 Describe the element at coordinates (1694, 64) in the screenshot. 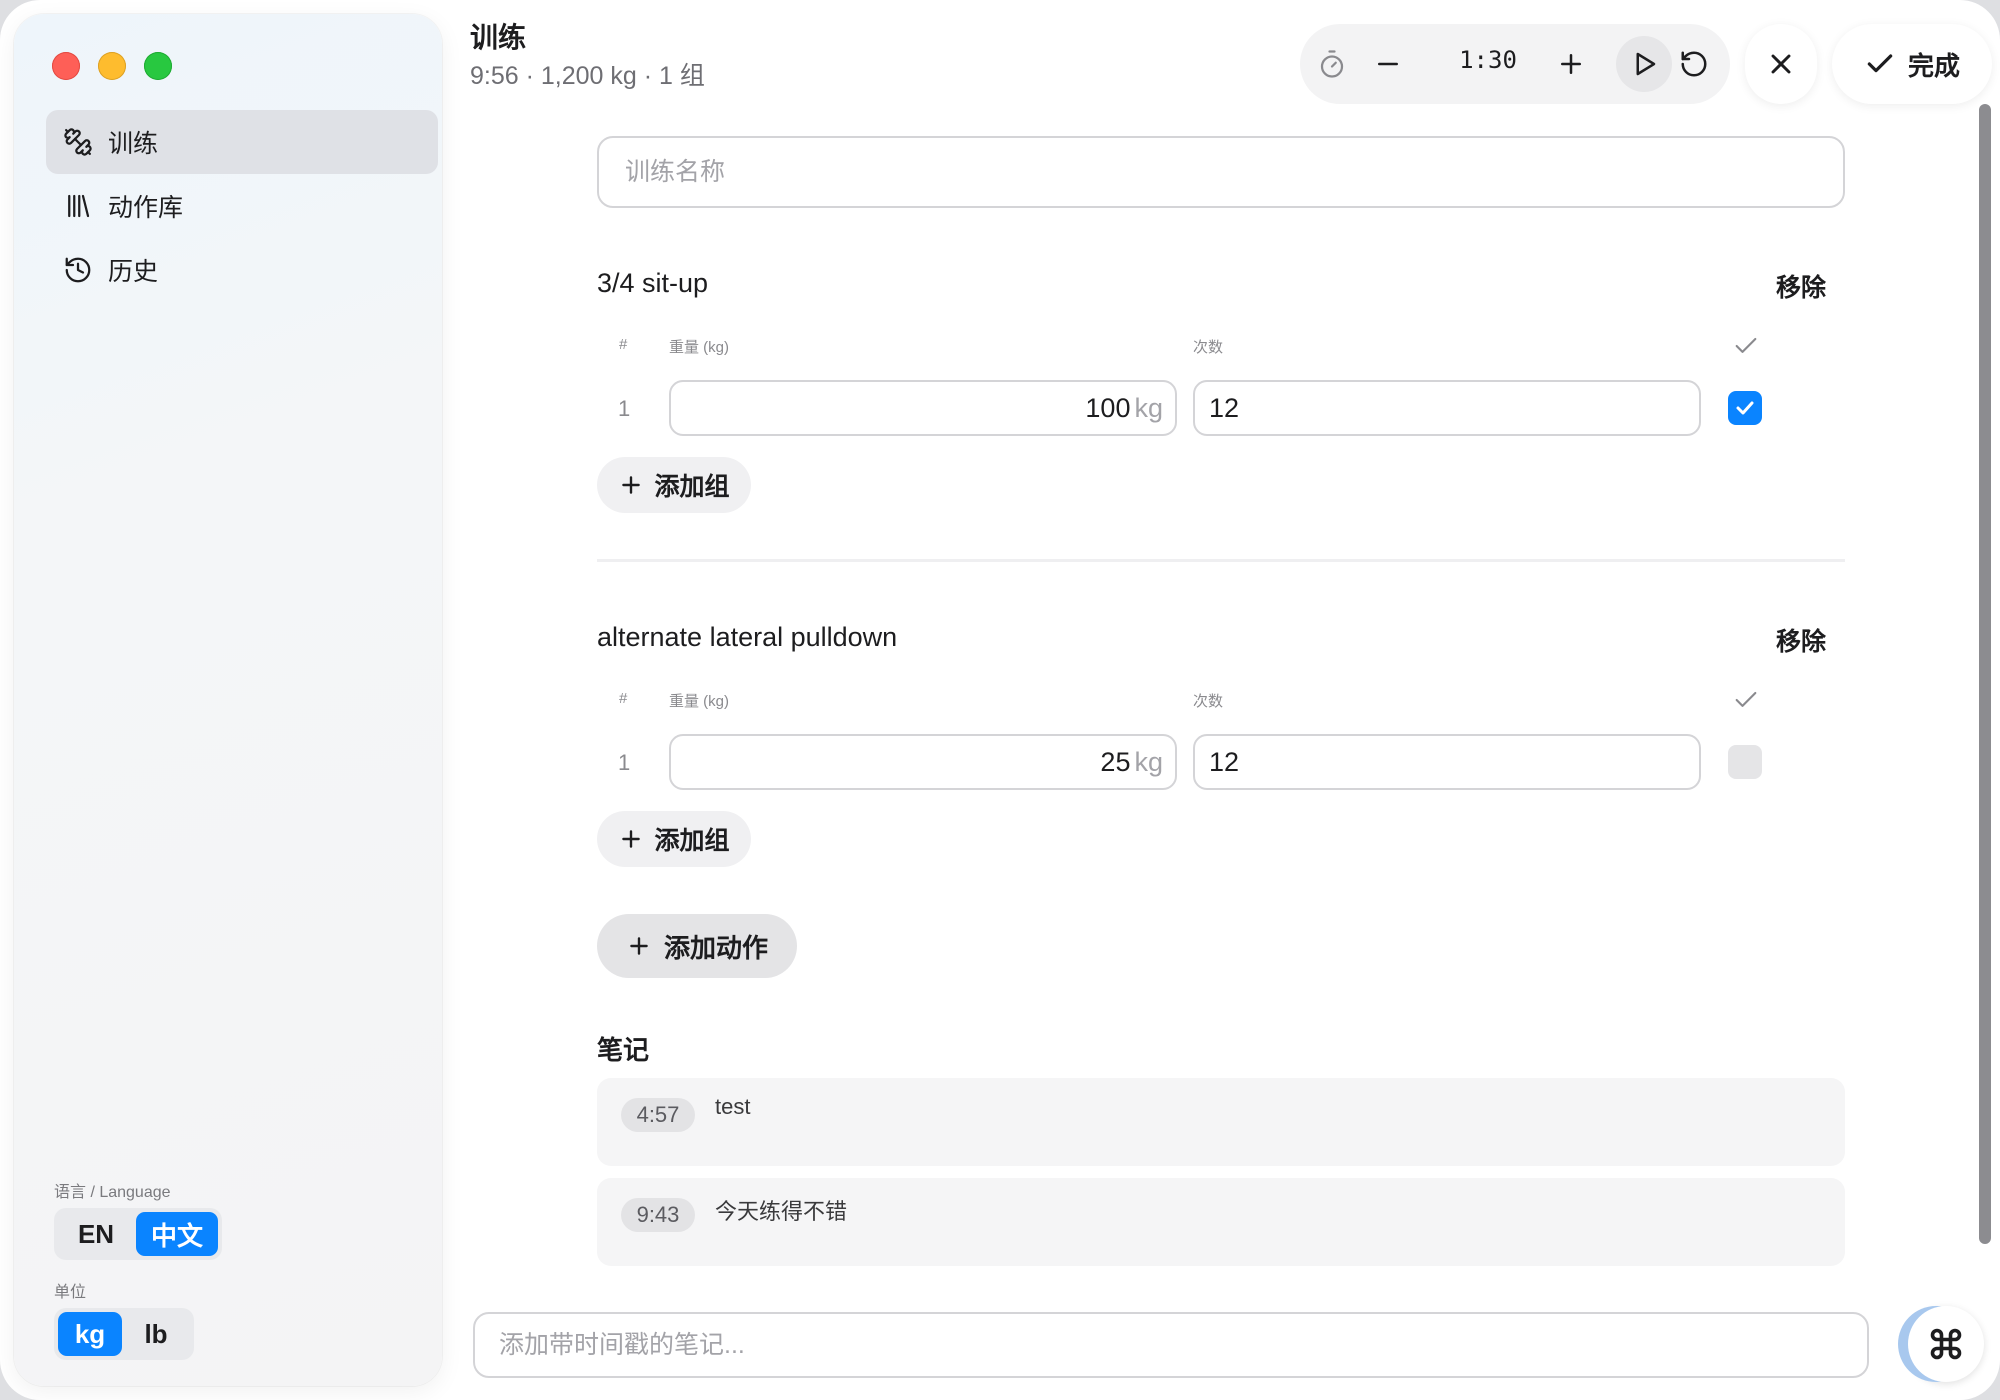

I see `timer-reset-button` at that location.